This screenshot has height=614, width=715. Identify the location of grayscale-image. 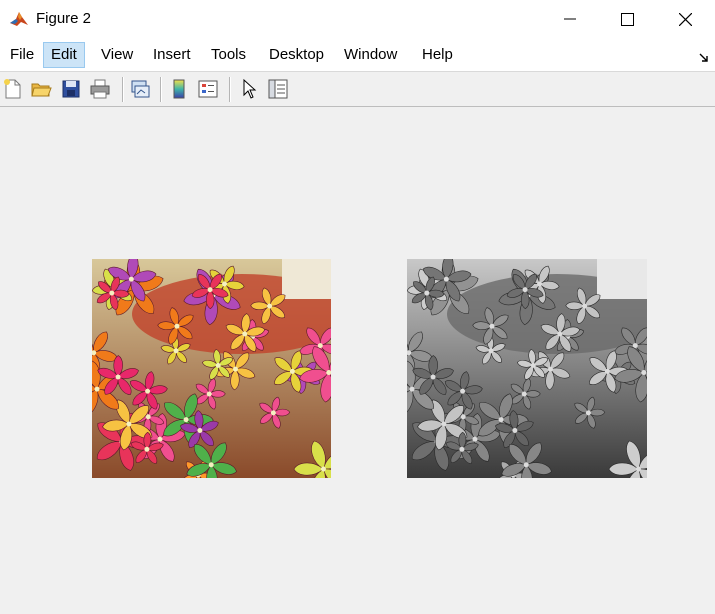
(527, 368).